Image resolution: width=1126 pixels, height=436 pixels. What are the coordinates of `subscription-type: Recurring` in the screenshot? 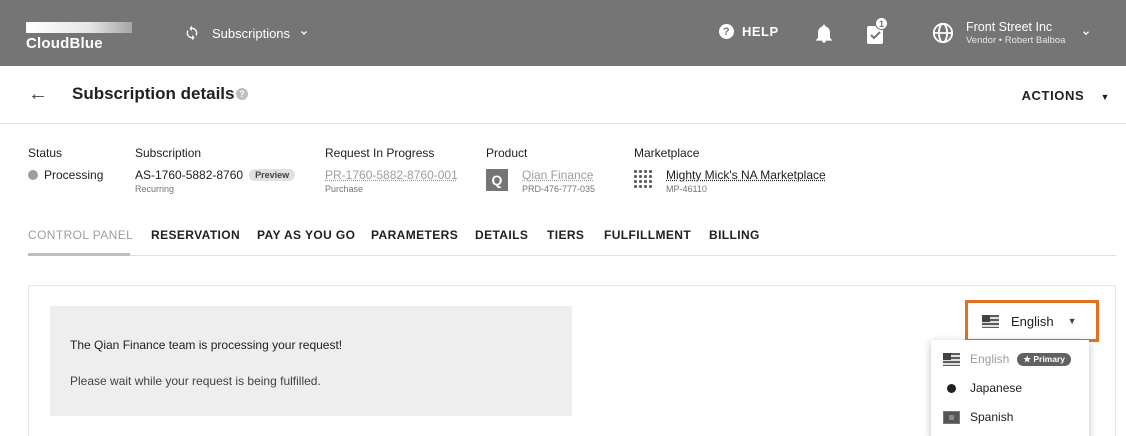 It's located at (155, 189).